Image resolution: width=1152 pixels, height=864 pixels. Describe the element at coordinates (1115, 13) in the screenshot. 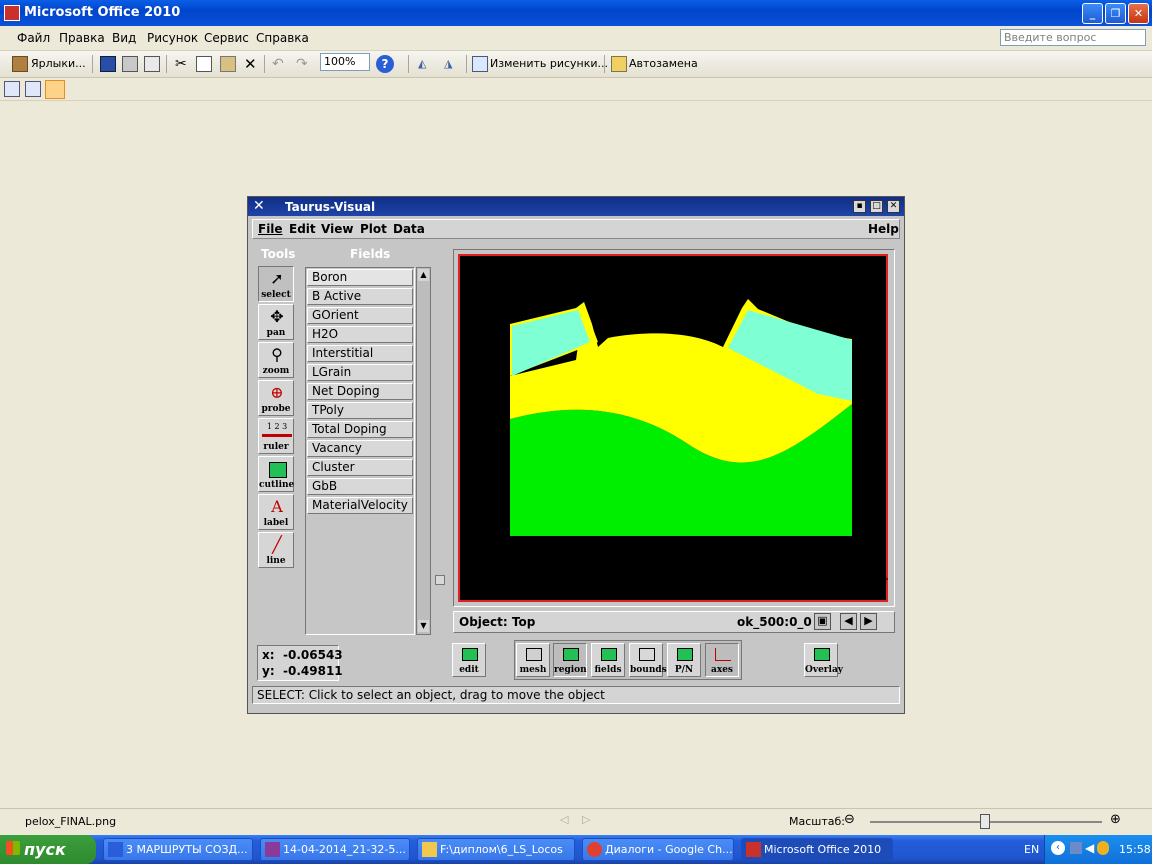

I see `restore-button: ❐` at that location.